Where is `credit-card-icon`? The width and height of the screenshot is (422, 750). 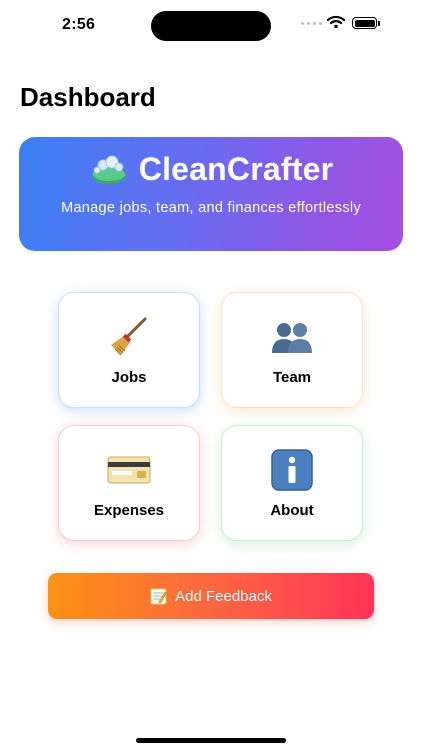 credit-card-icon is located at coordinates (129, 470).